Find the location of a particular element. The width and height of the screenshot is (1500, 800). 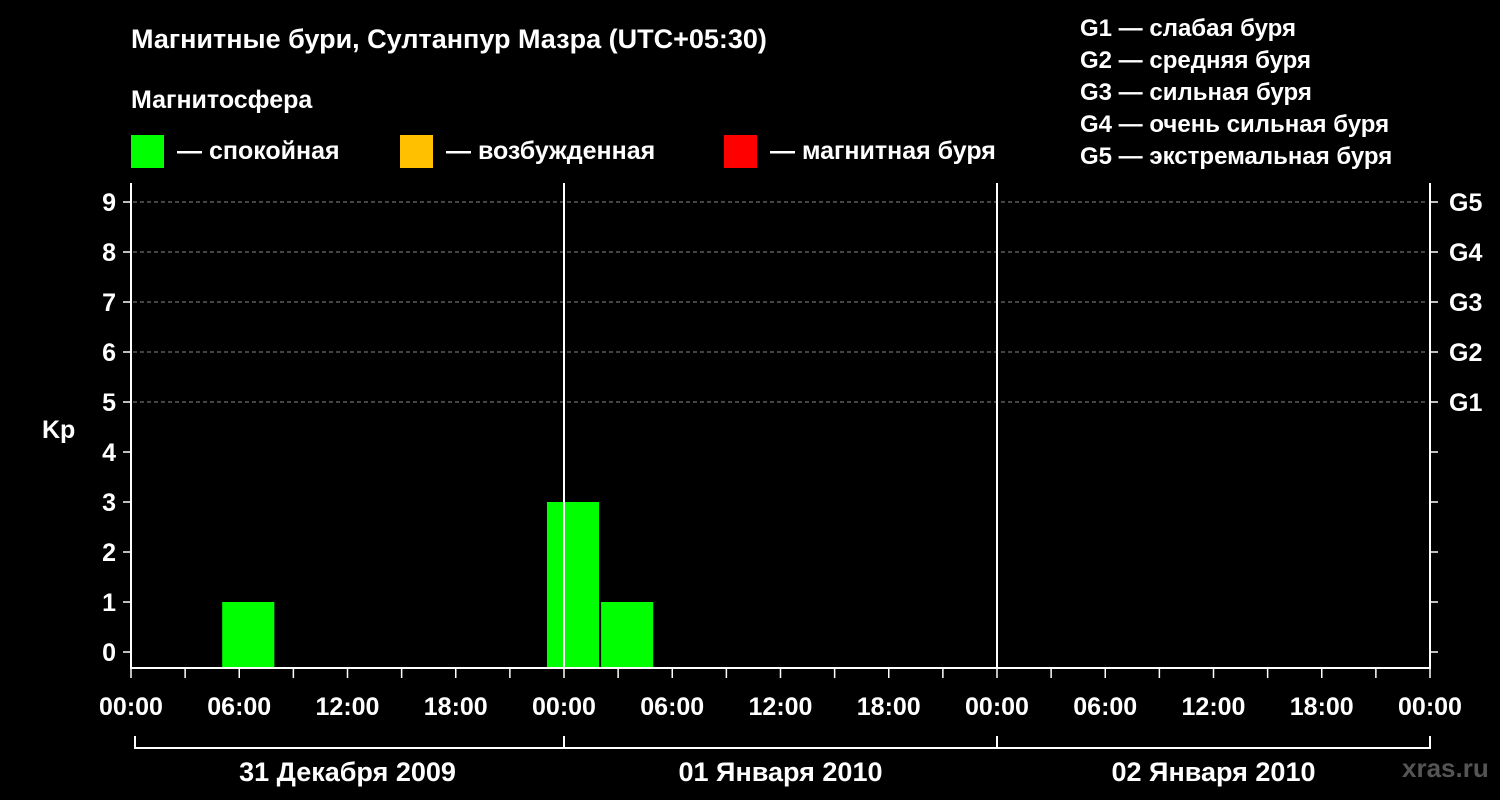

right-axis-label-g5: G5 is located at coordinates (1465, 203).